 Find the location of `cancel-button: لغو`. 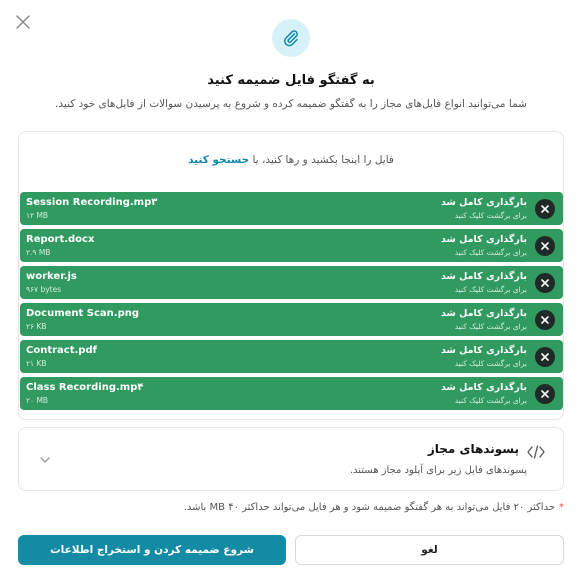

cancel-button: لغو is located at coordinates (429, 550).